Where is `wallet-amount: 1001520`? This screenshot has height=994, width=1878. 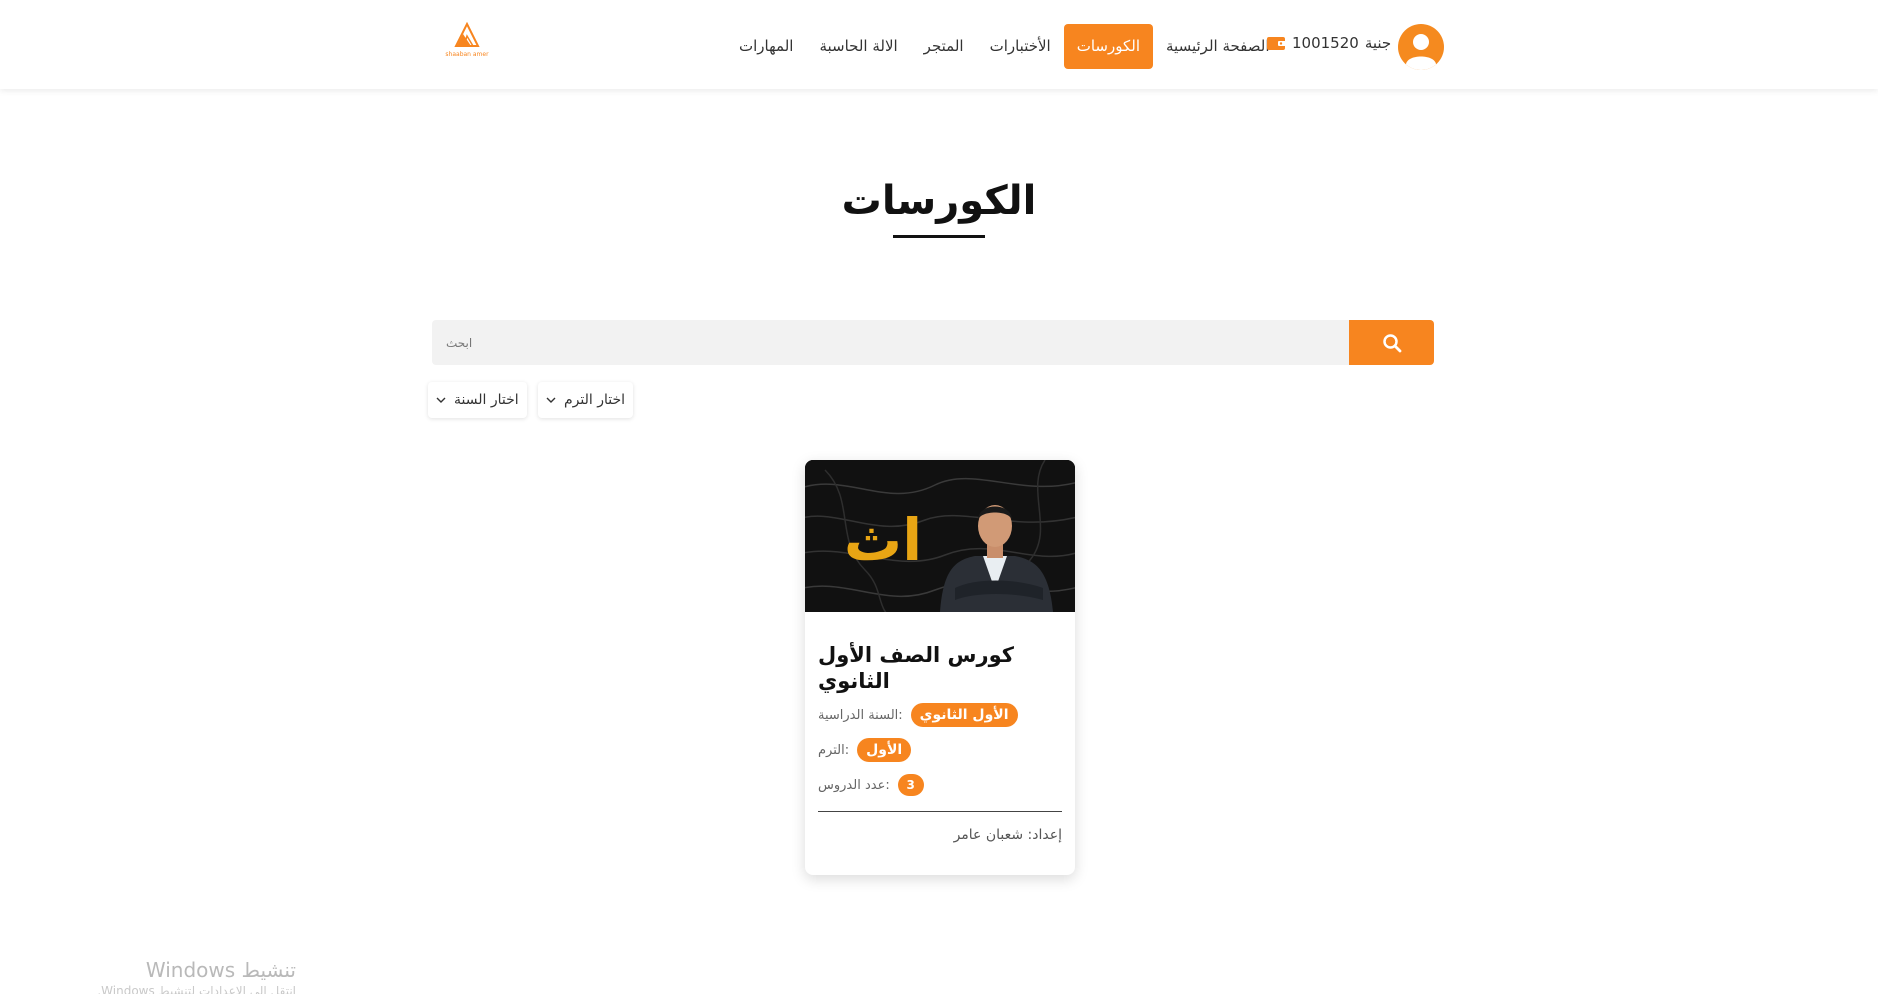
wallet-amount: 1001520 is located at coordinates (1325, 43).